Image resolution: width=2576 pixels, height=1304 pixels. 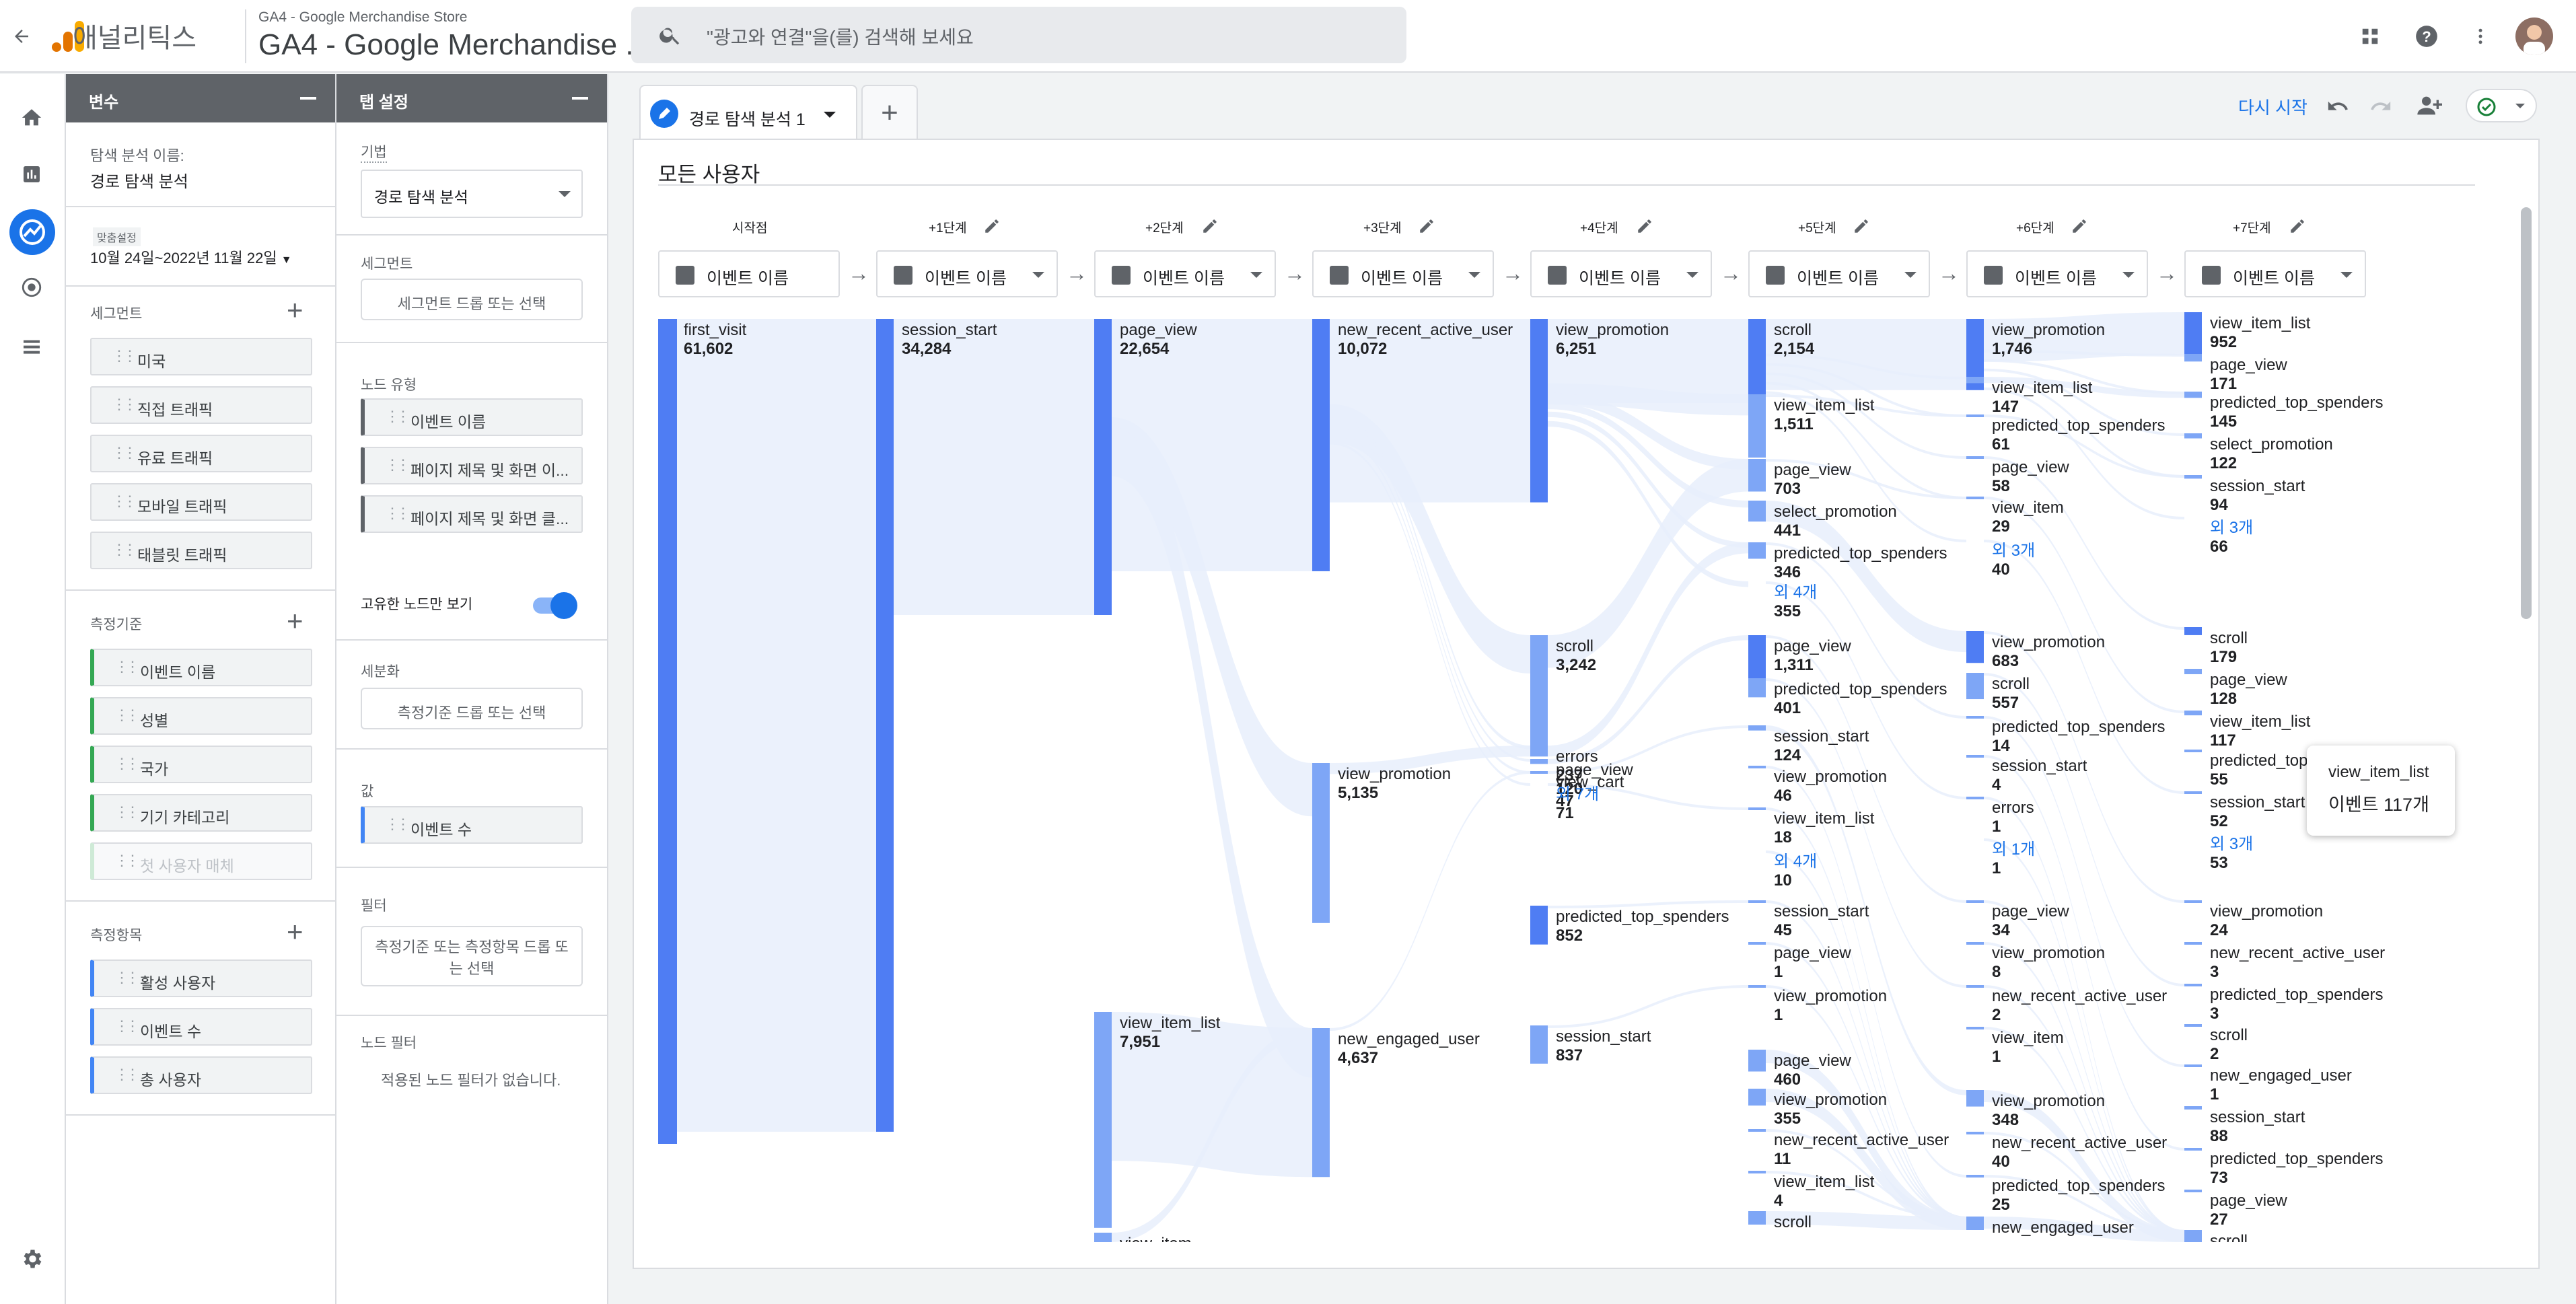 What do you see at coordinates (2005, 1120) in the screenshot?
I see `sankey-node-value: 348` at bounding box center [2005, 1120].